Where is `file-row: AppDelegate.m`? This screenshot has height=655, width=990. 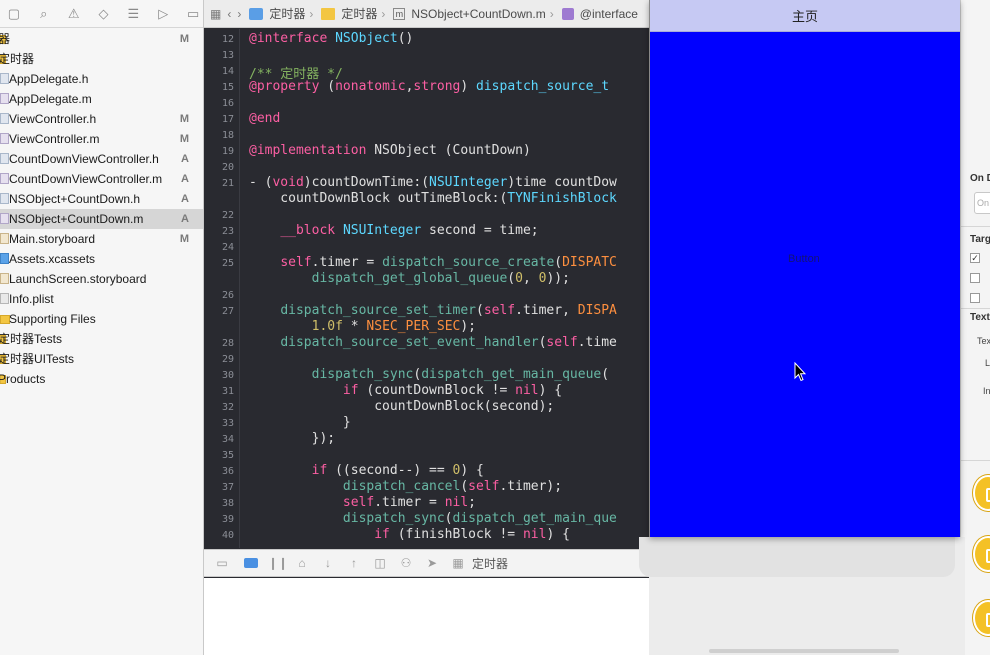
file-row: AppDelegate.m is located at coordinates (101, 99).